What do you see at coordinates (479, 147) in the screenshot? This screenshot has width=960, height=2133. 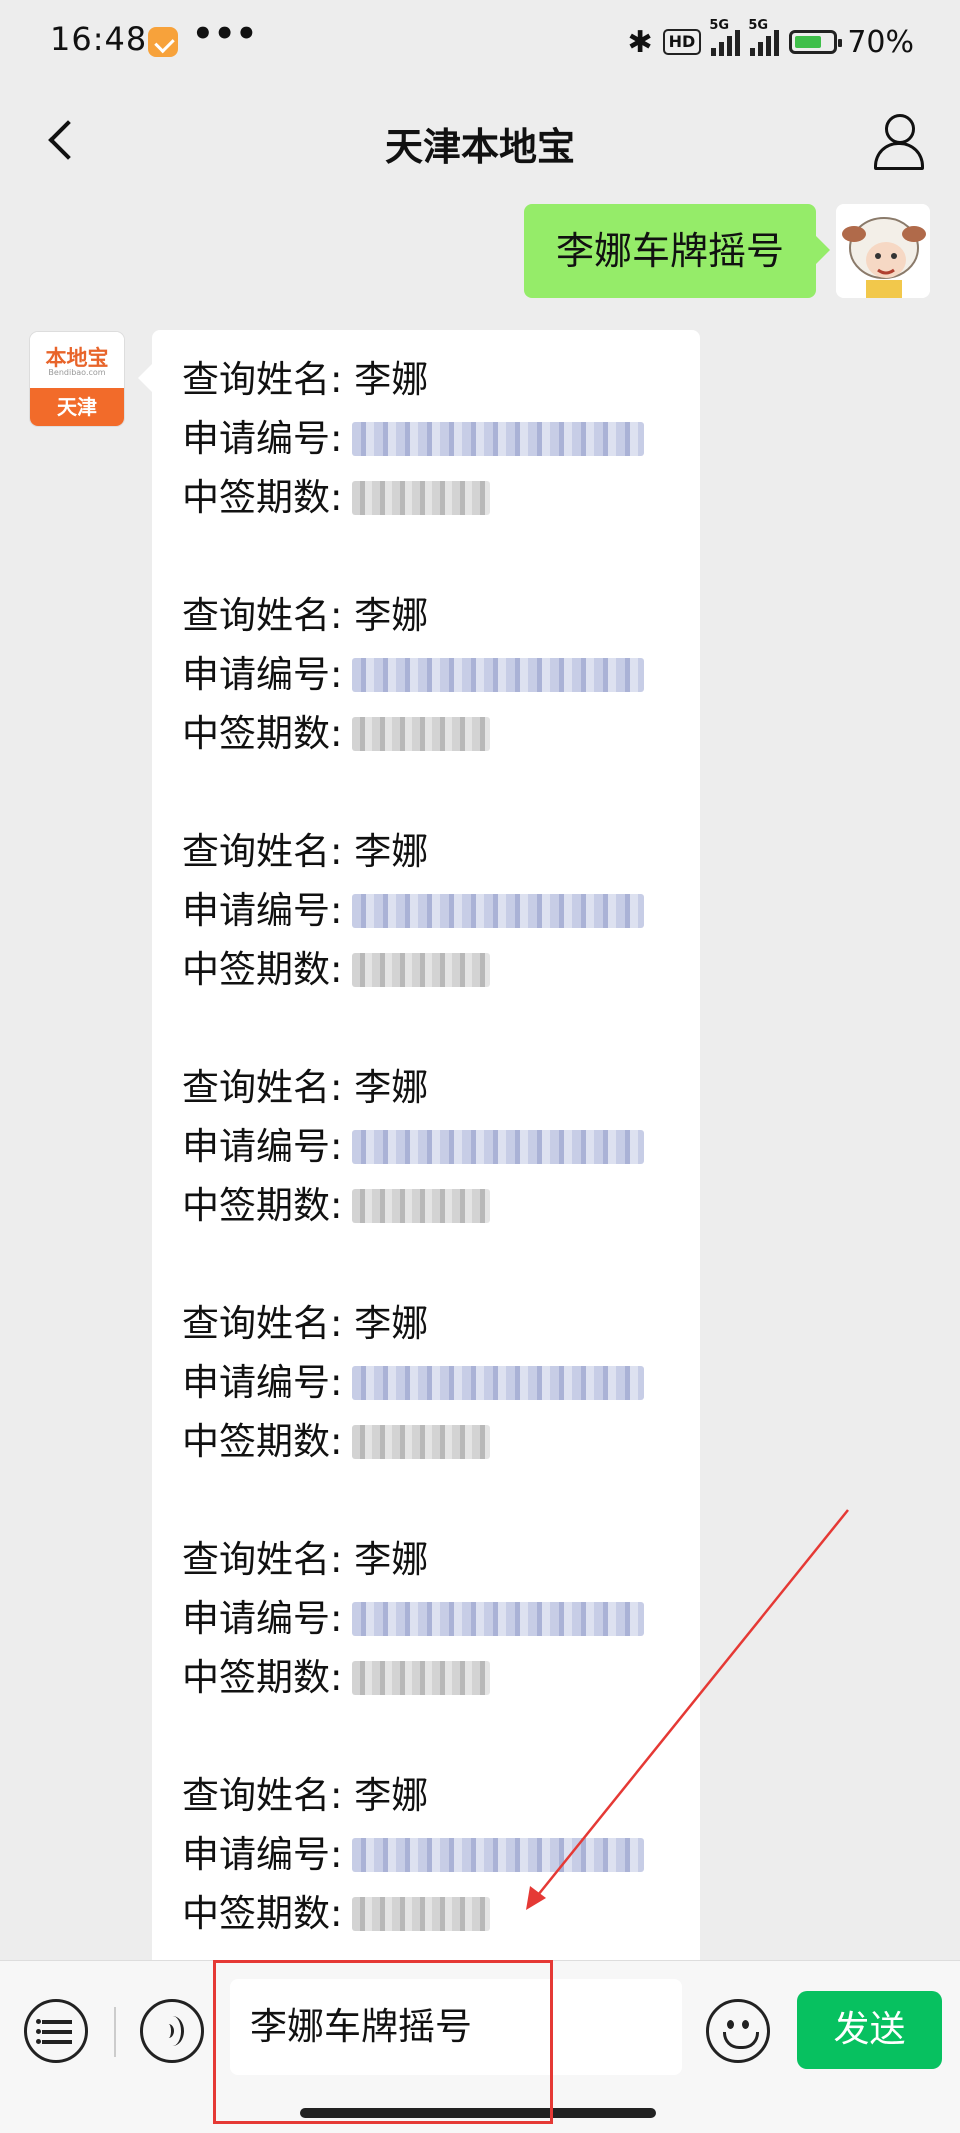 I see `page-title: 天津本地宝` at bounding box center [479, 147].